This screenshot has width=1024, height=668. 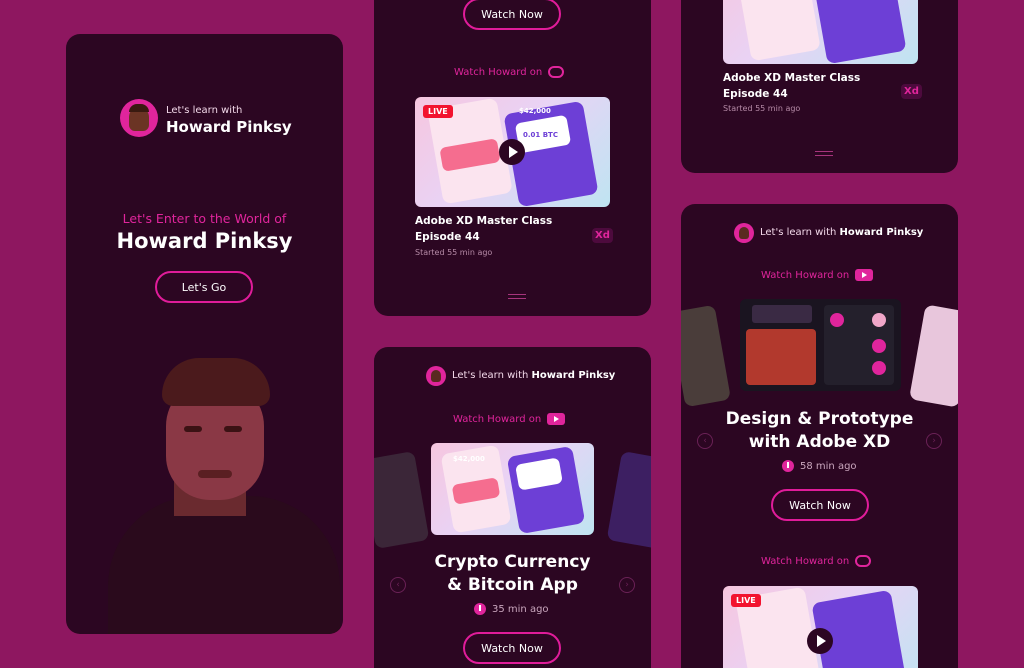 I want to click on hero-name: Howard Pinksy, so click(x=229, y=127).